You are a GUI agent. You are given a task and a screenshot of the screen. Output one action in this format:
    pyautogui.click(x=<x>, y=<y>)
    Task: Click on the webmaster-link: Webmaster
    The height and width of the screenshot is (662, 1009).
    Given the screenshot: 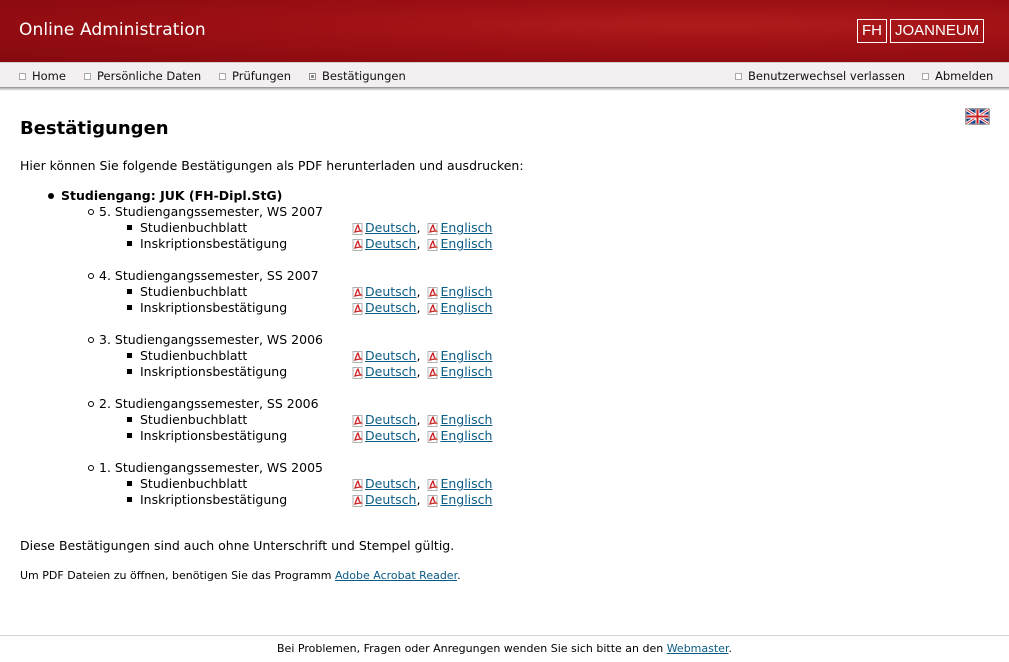 What is the action you would take?
    pyautogui.click(x=698, y=648)
    